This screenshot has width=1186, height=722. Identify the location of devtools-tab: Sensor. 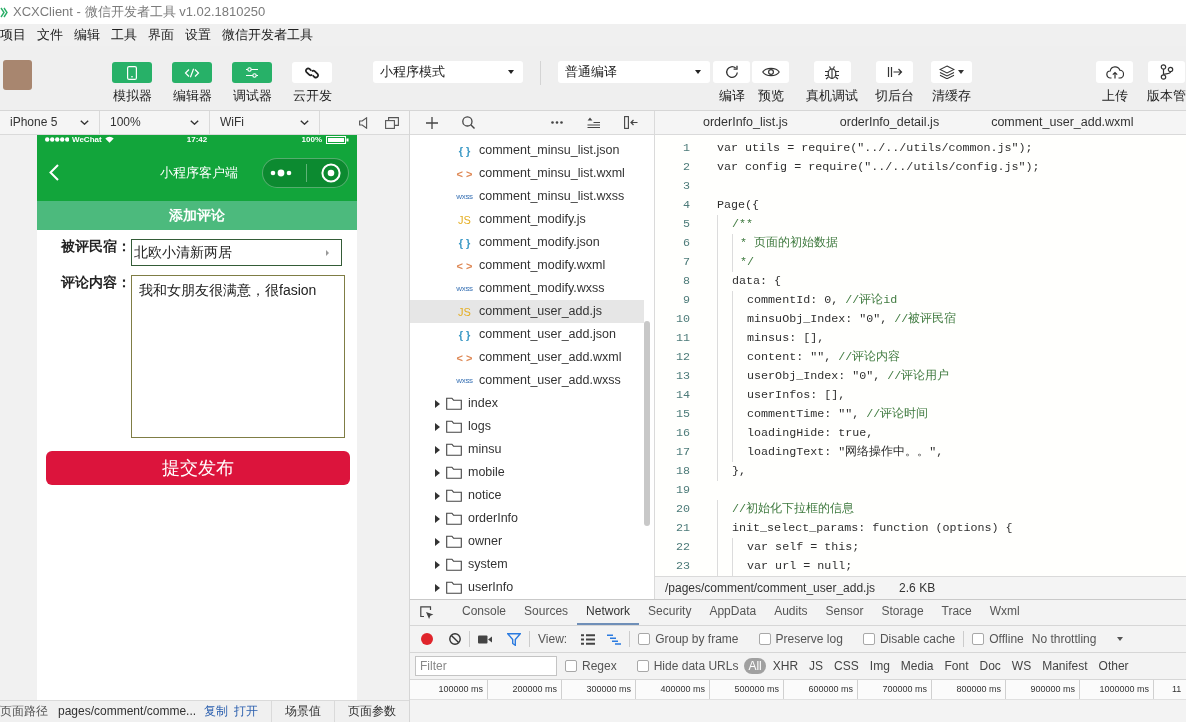
(844, 612).